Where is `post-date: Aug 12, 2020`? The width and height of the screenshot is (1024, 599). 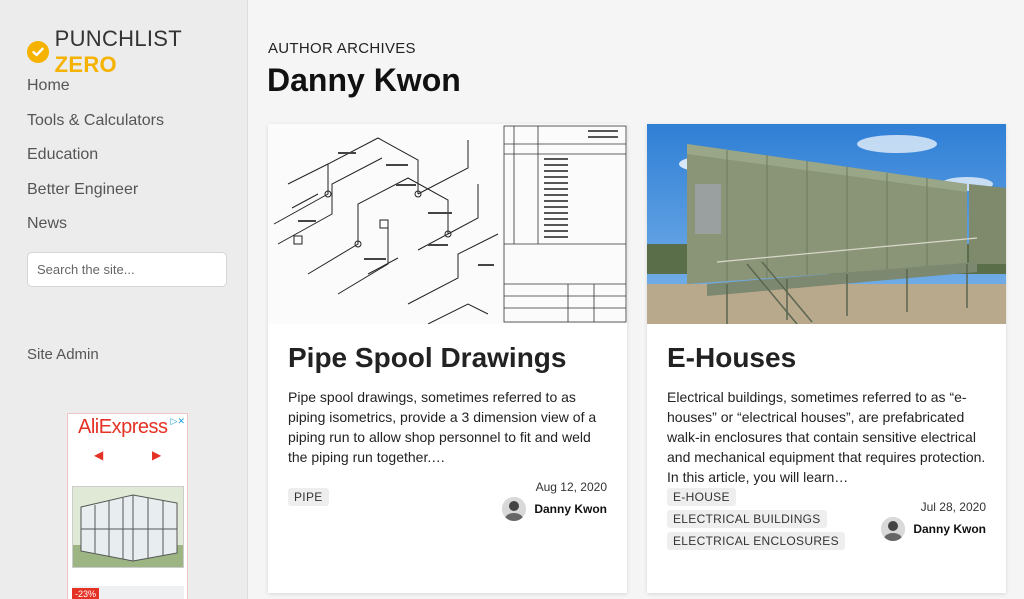 post-date: Aug 12, 2020 is located at coordinates (571, 487).